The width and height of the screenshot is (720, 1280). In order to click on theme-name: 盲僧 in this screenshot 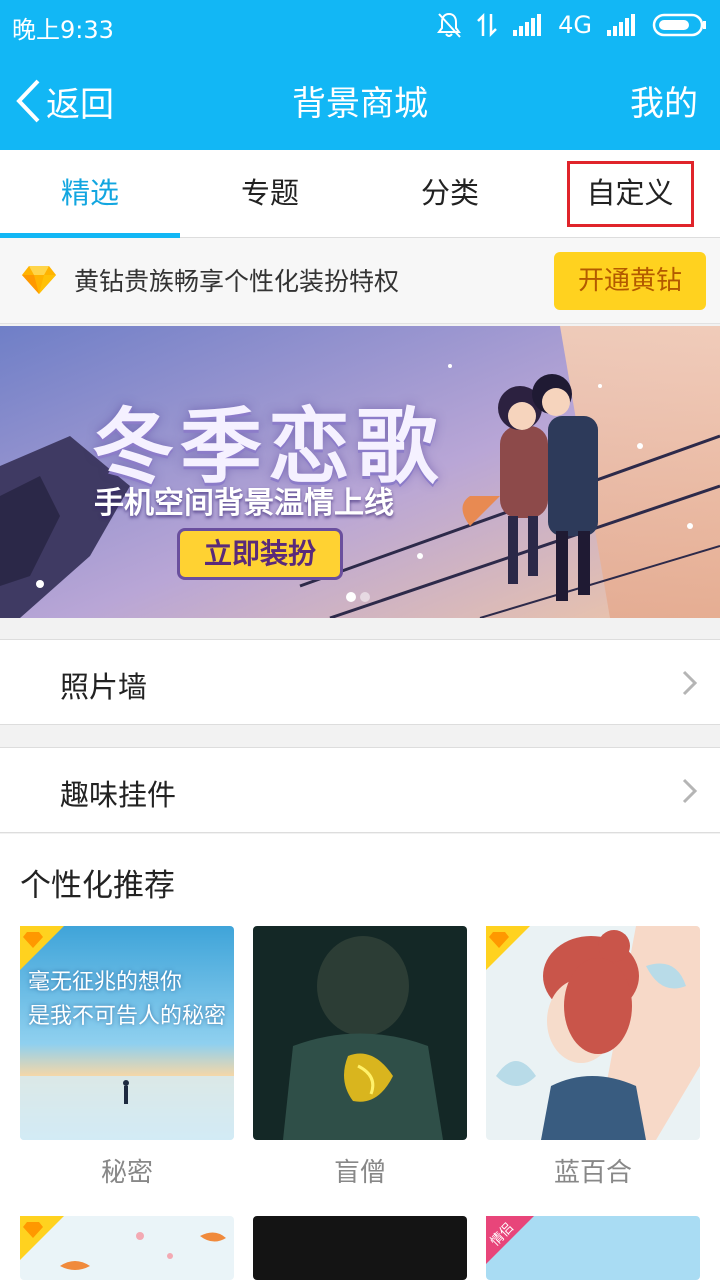, I will do `click(359, 1173)`.